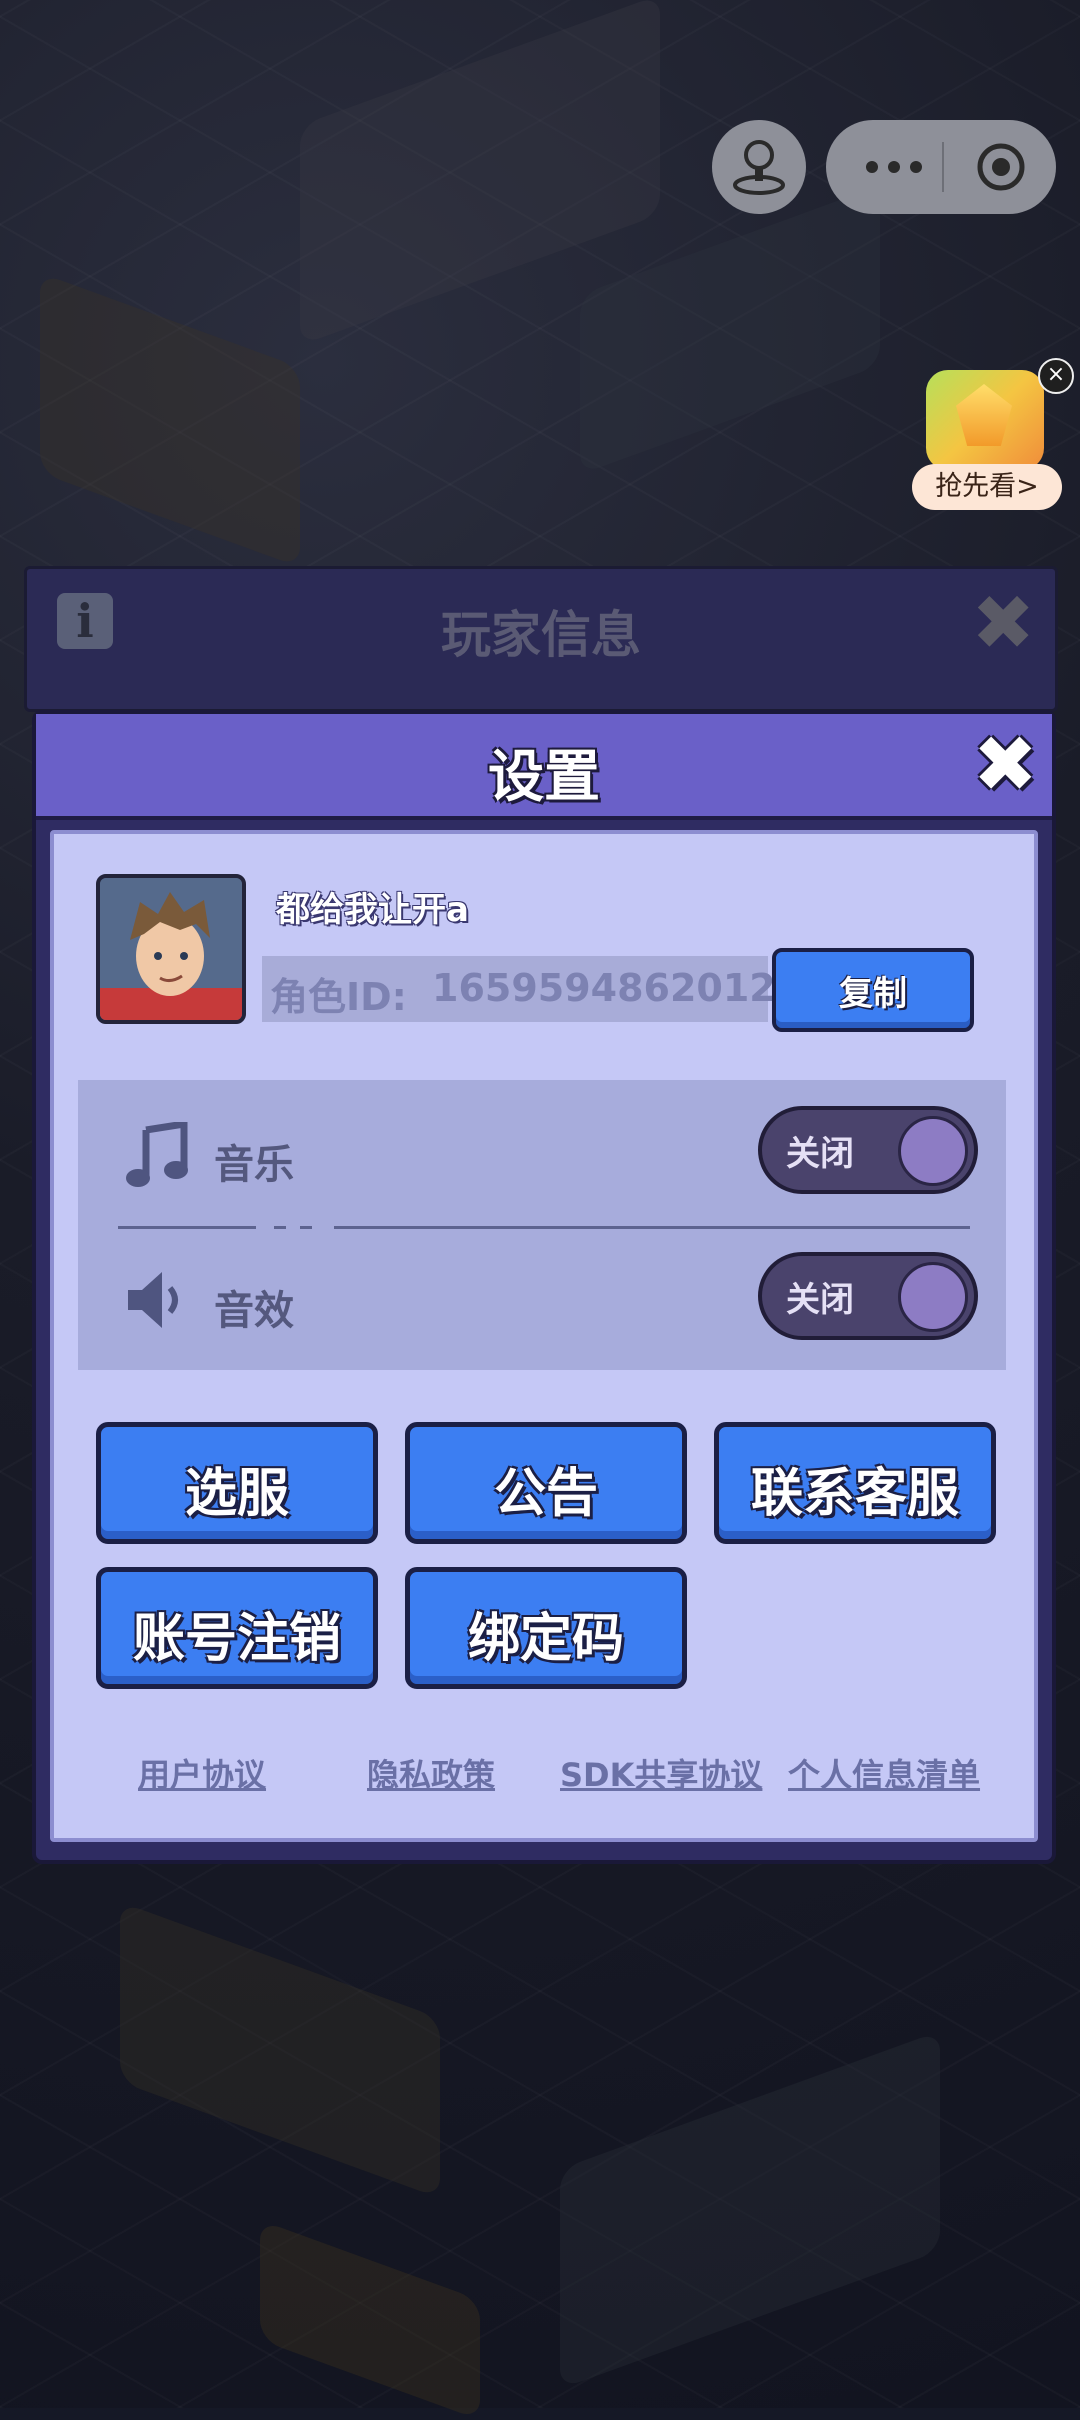 This screenshot has height=2420, width=1080. I want to click on role-id-label: 角色ID:, so click(338, 997).